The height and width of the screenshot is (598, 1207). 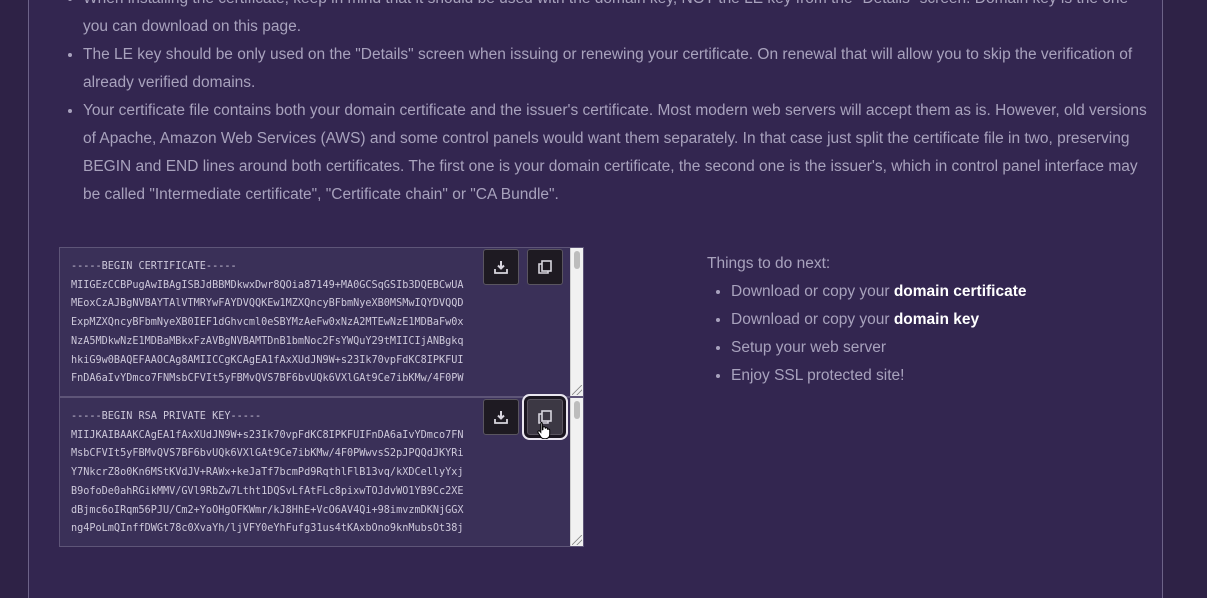 I want to click on copy-icon, so click(x=545, y=267).